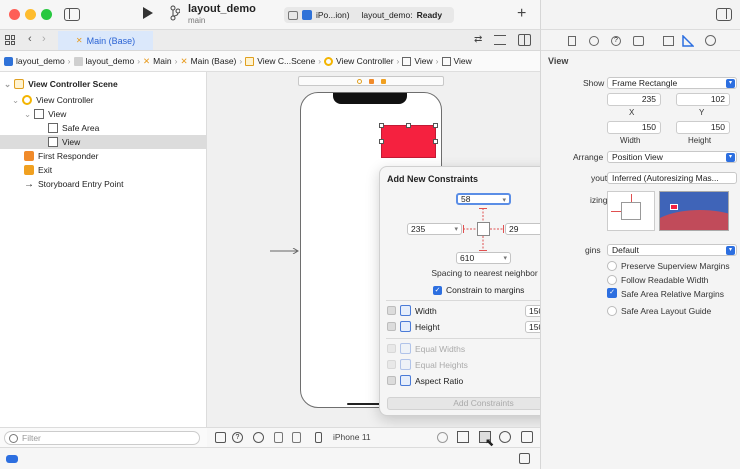  I want to click on outline-item-scene: ⌄ View Controller Scene, so click(103, 84).